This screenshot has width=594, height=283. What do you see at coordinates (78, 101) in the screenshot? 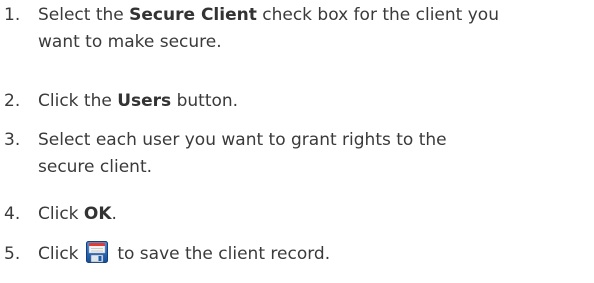
I see `step-text-before: Click the` at bounding box center [78, 101].